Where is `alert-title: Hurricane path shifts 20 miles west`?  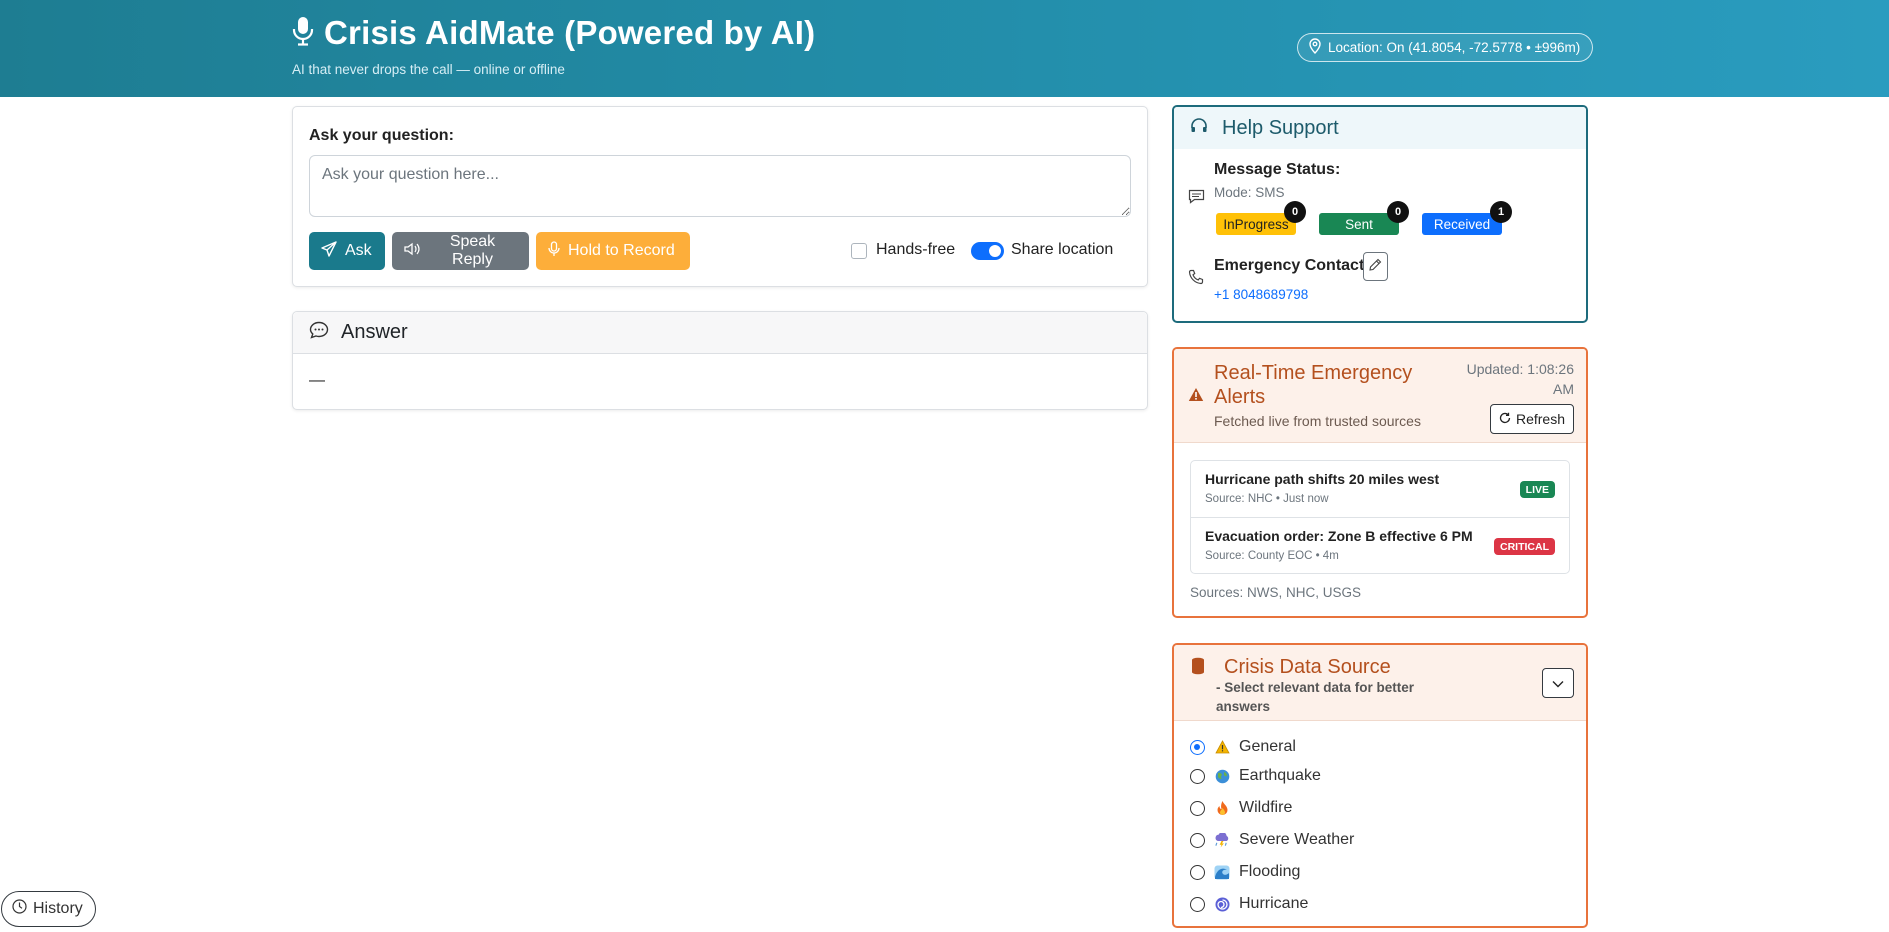
alert-title: Hurricane path shifts 20 miles west is located at coordinates (1322, 479).